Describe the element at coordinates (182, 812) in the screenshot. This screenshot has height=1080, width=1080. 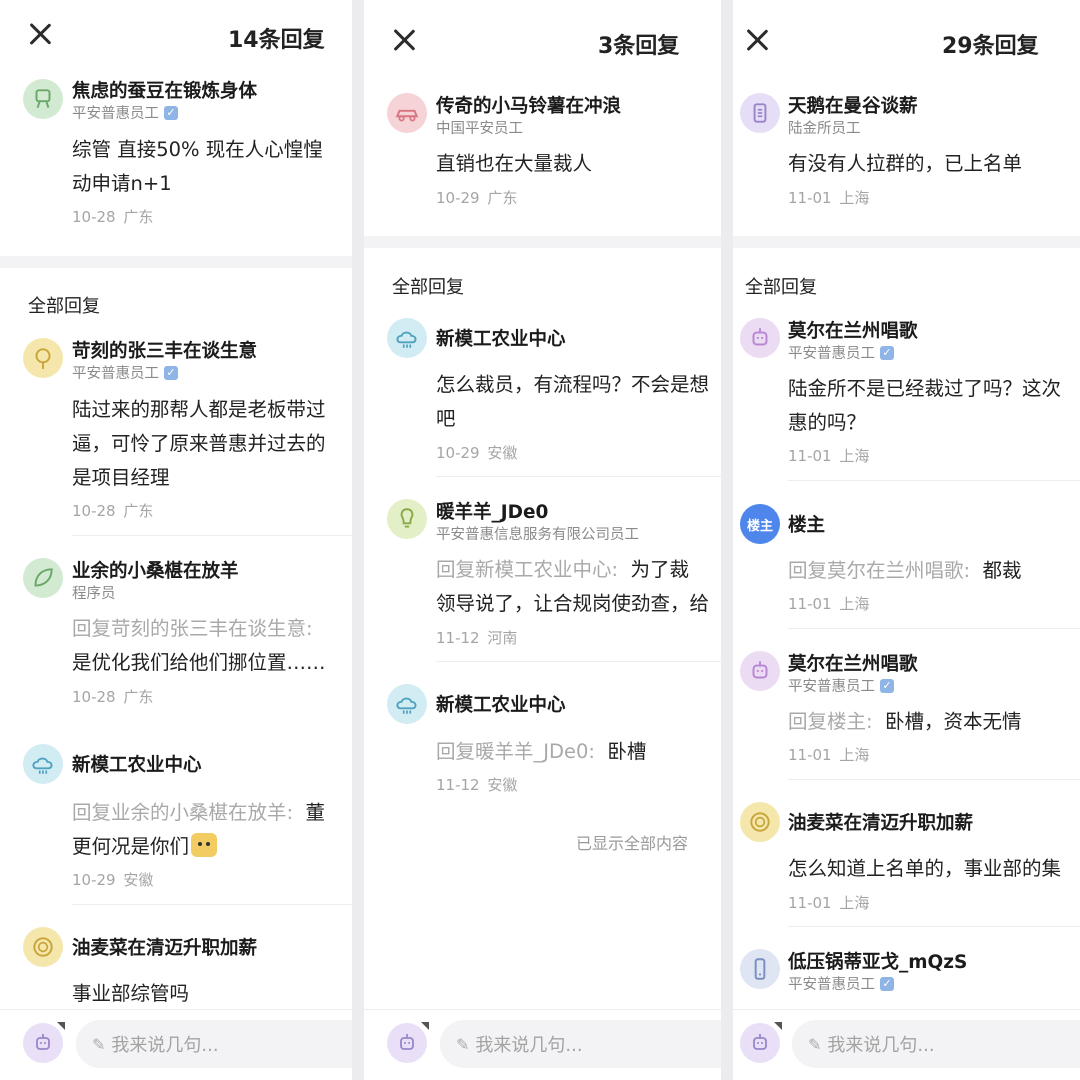
I see `reply-to-label: 回复业余的小桑椹在放羊:` at that location.